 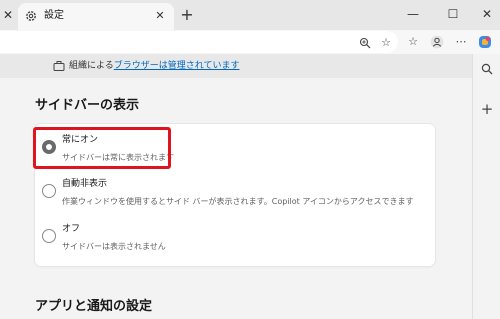 What do you see at coordinates (8, 15) in the screenshot?
I see `close-icon: ✕` at bounding box center [8, 15].